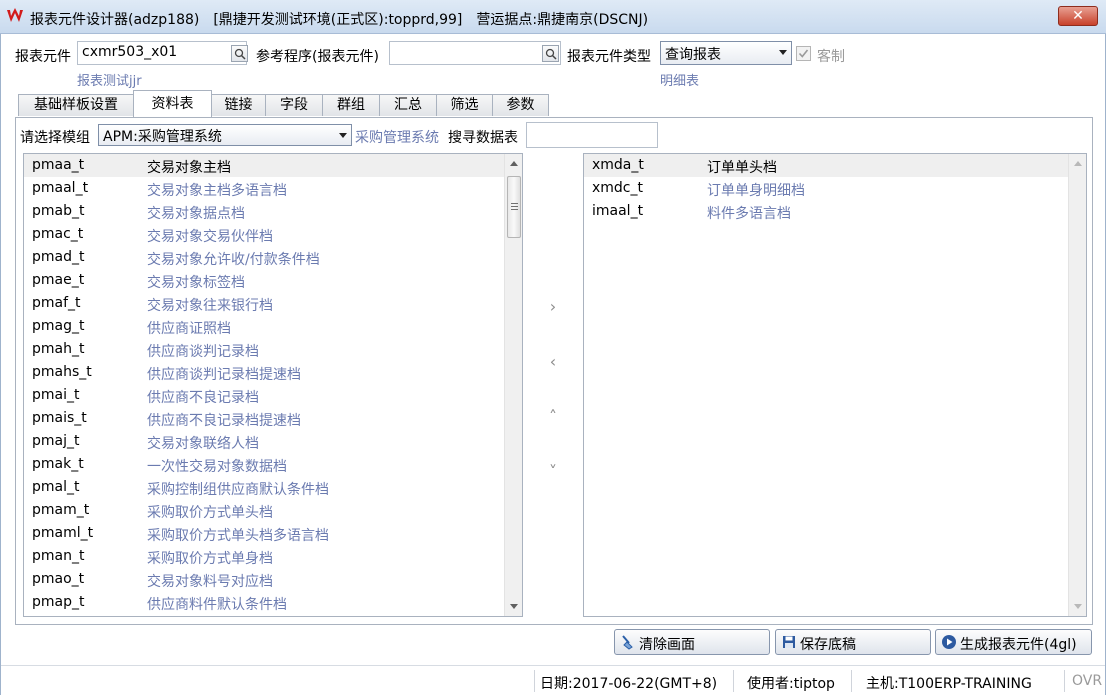 Image resolution: width=1106 pixels, height=695 pixels. I want to click on module-select: APM:采购管理系统, so click(225, 135).